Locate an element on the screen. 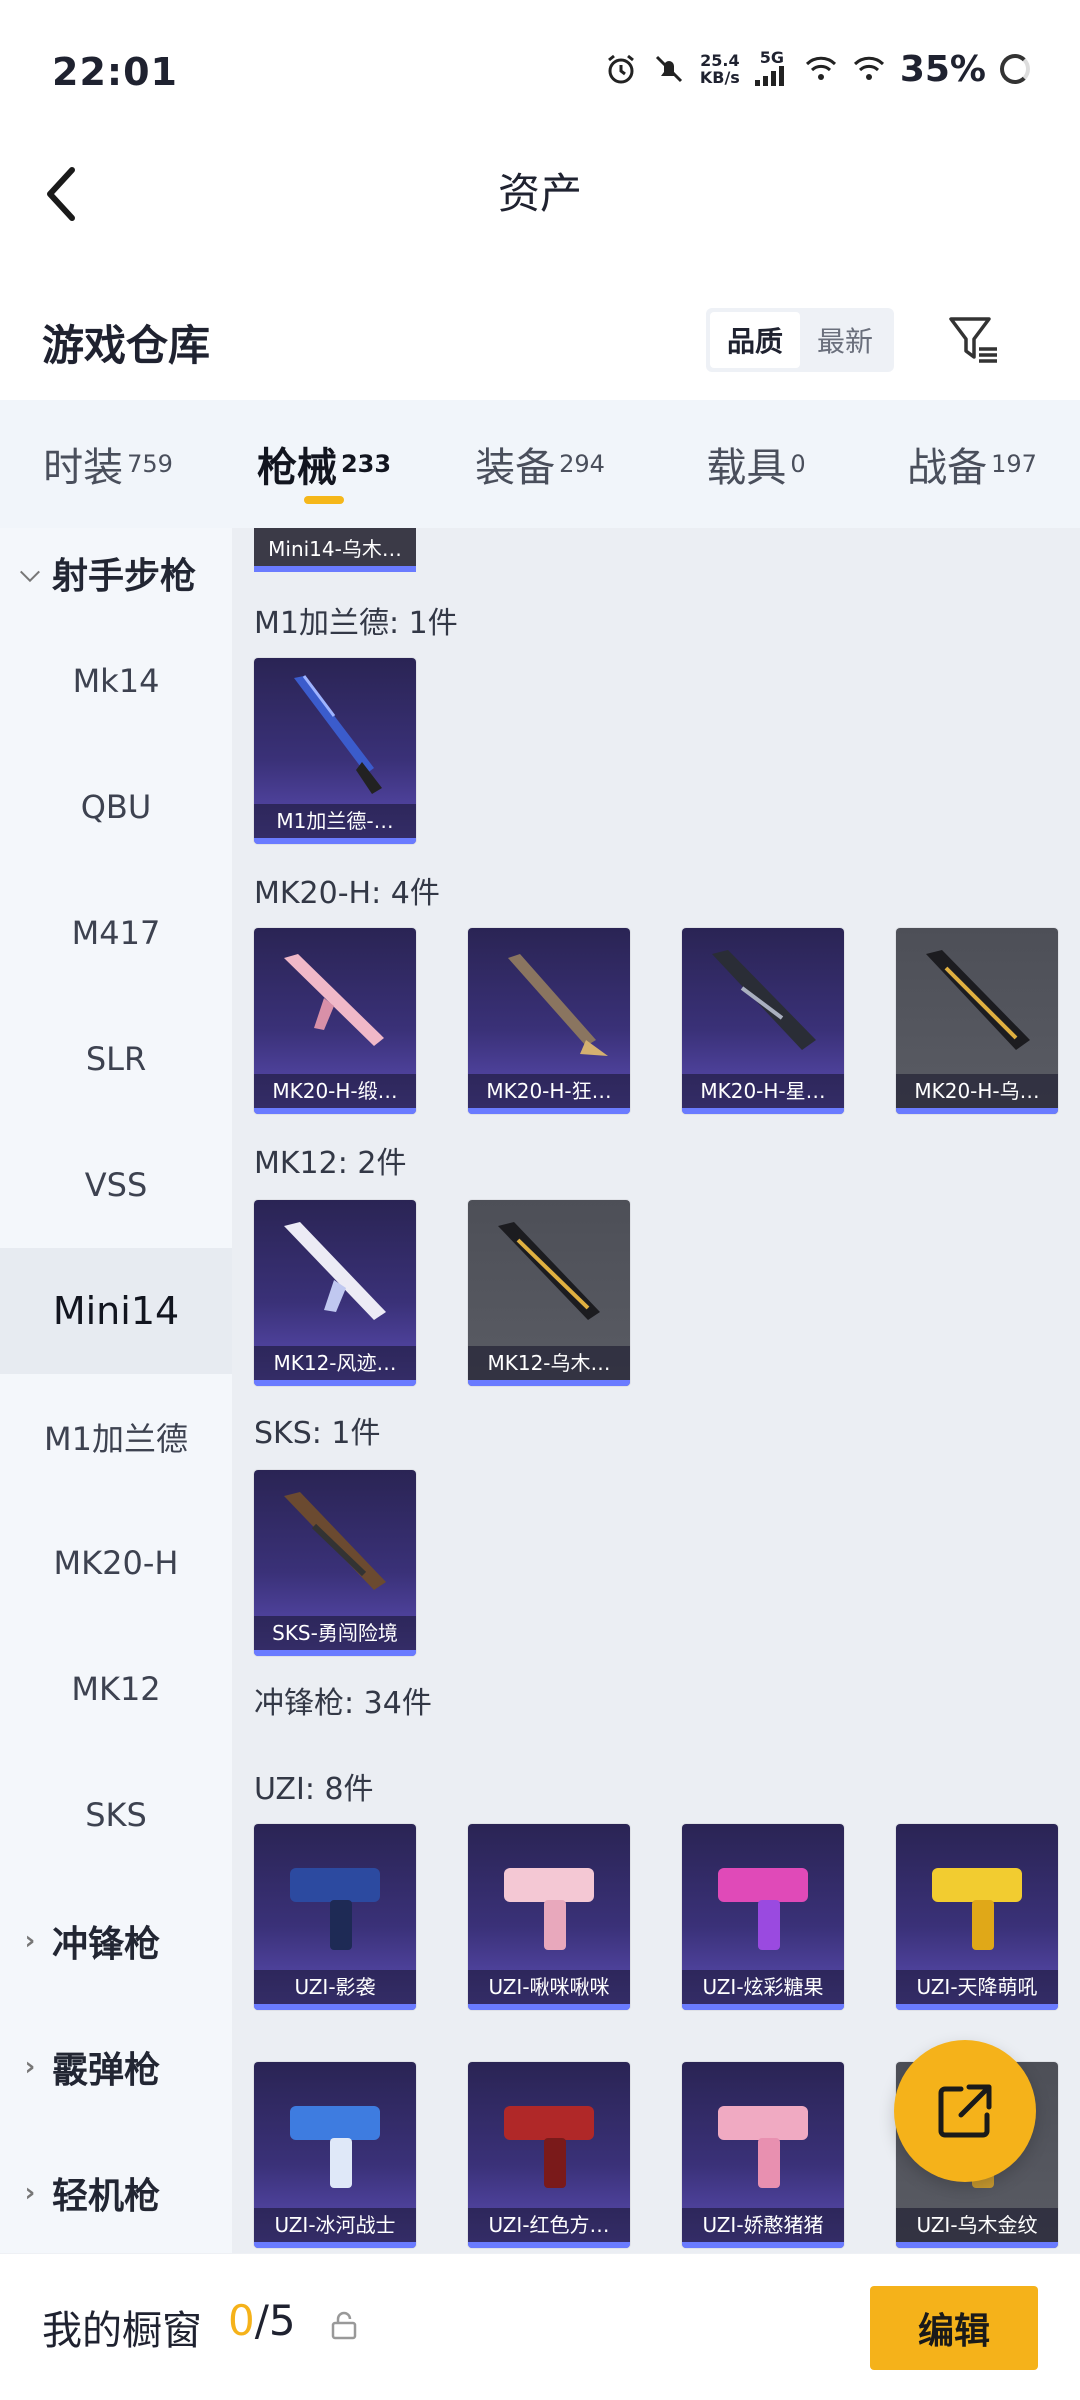 The width and height of the screenshot is (1080, 2400). status-icons: 25.4 KB/s 5G 35% is located at coordinates (817, 69).